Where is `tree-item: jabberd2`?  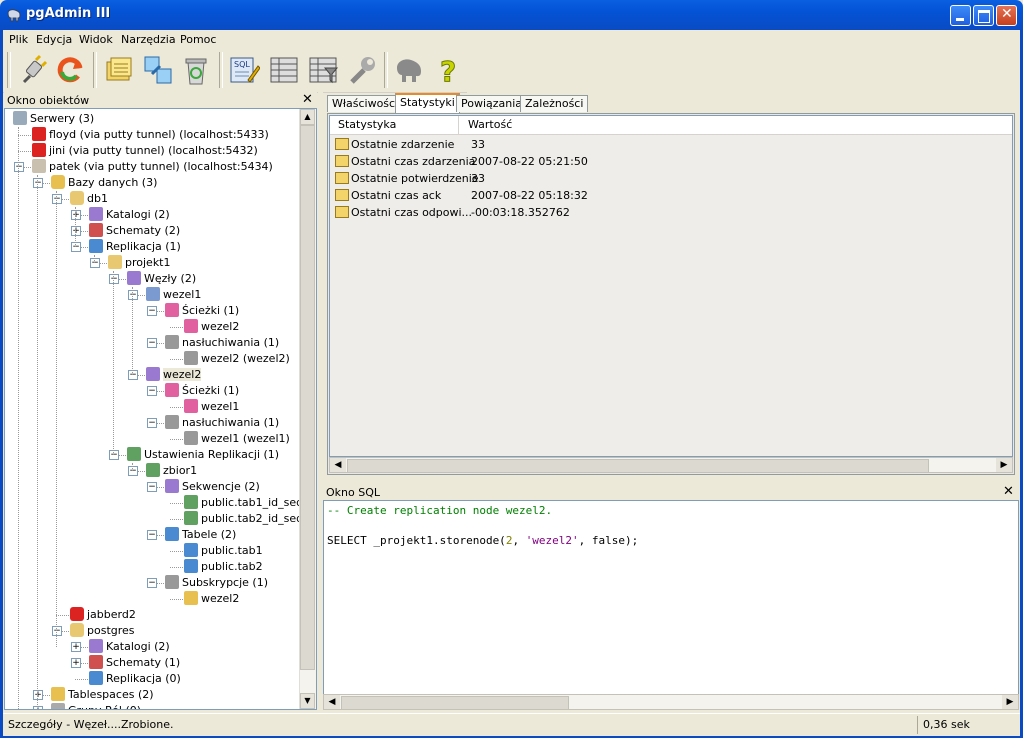
tree-item: jabberd2 is located at coordinates (103, 615).